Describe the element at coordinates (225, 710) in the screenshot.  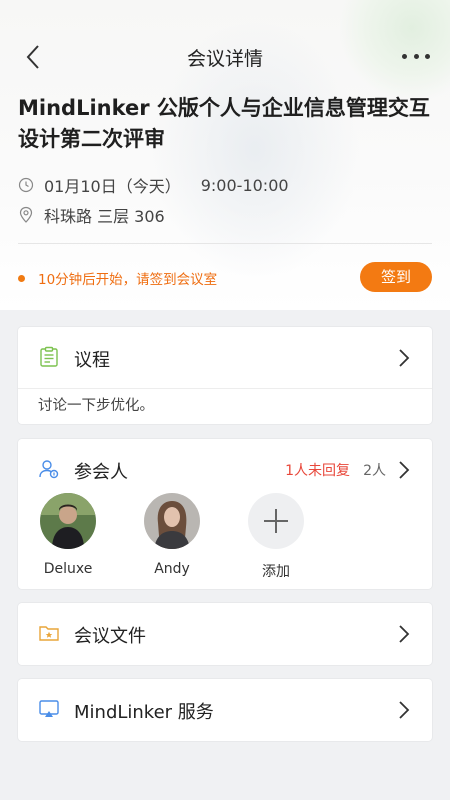
I see `mindlinker-service-card: MindLinker 服务` at that location.